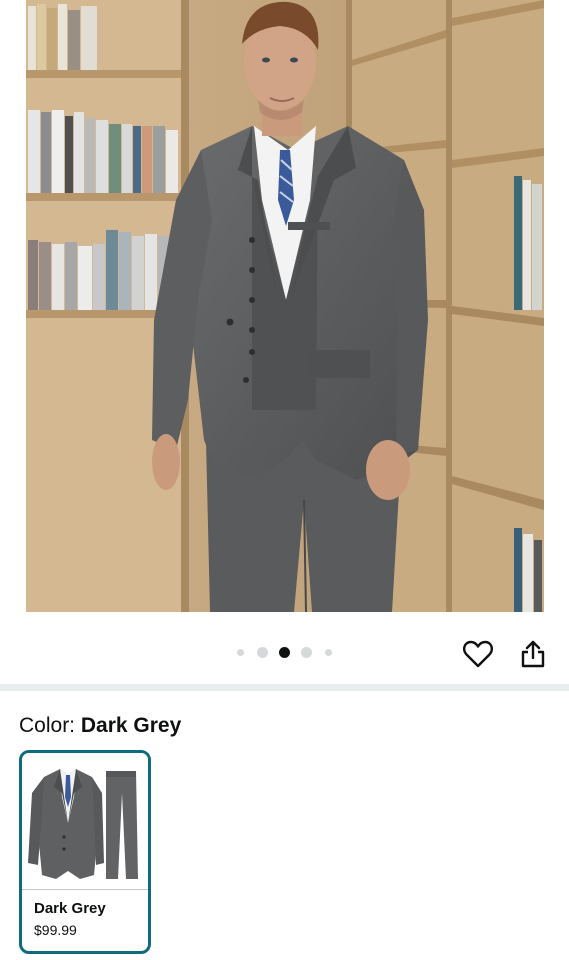 The width and height of the screenshot is (569, 960). I want to click on share-icon, so click(533, 654).